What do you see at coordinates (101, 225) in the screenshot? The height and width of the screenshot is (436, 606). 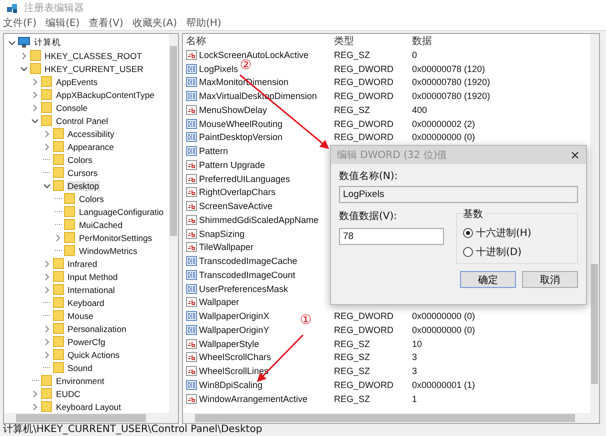 I see `tree-item: MuiCached` at bounding box center [101, 225].